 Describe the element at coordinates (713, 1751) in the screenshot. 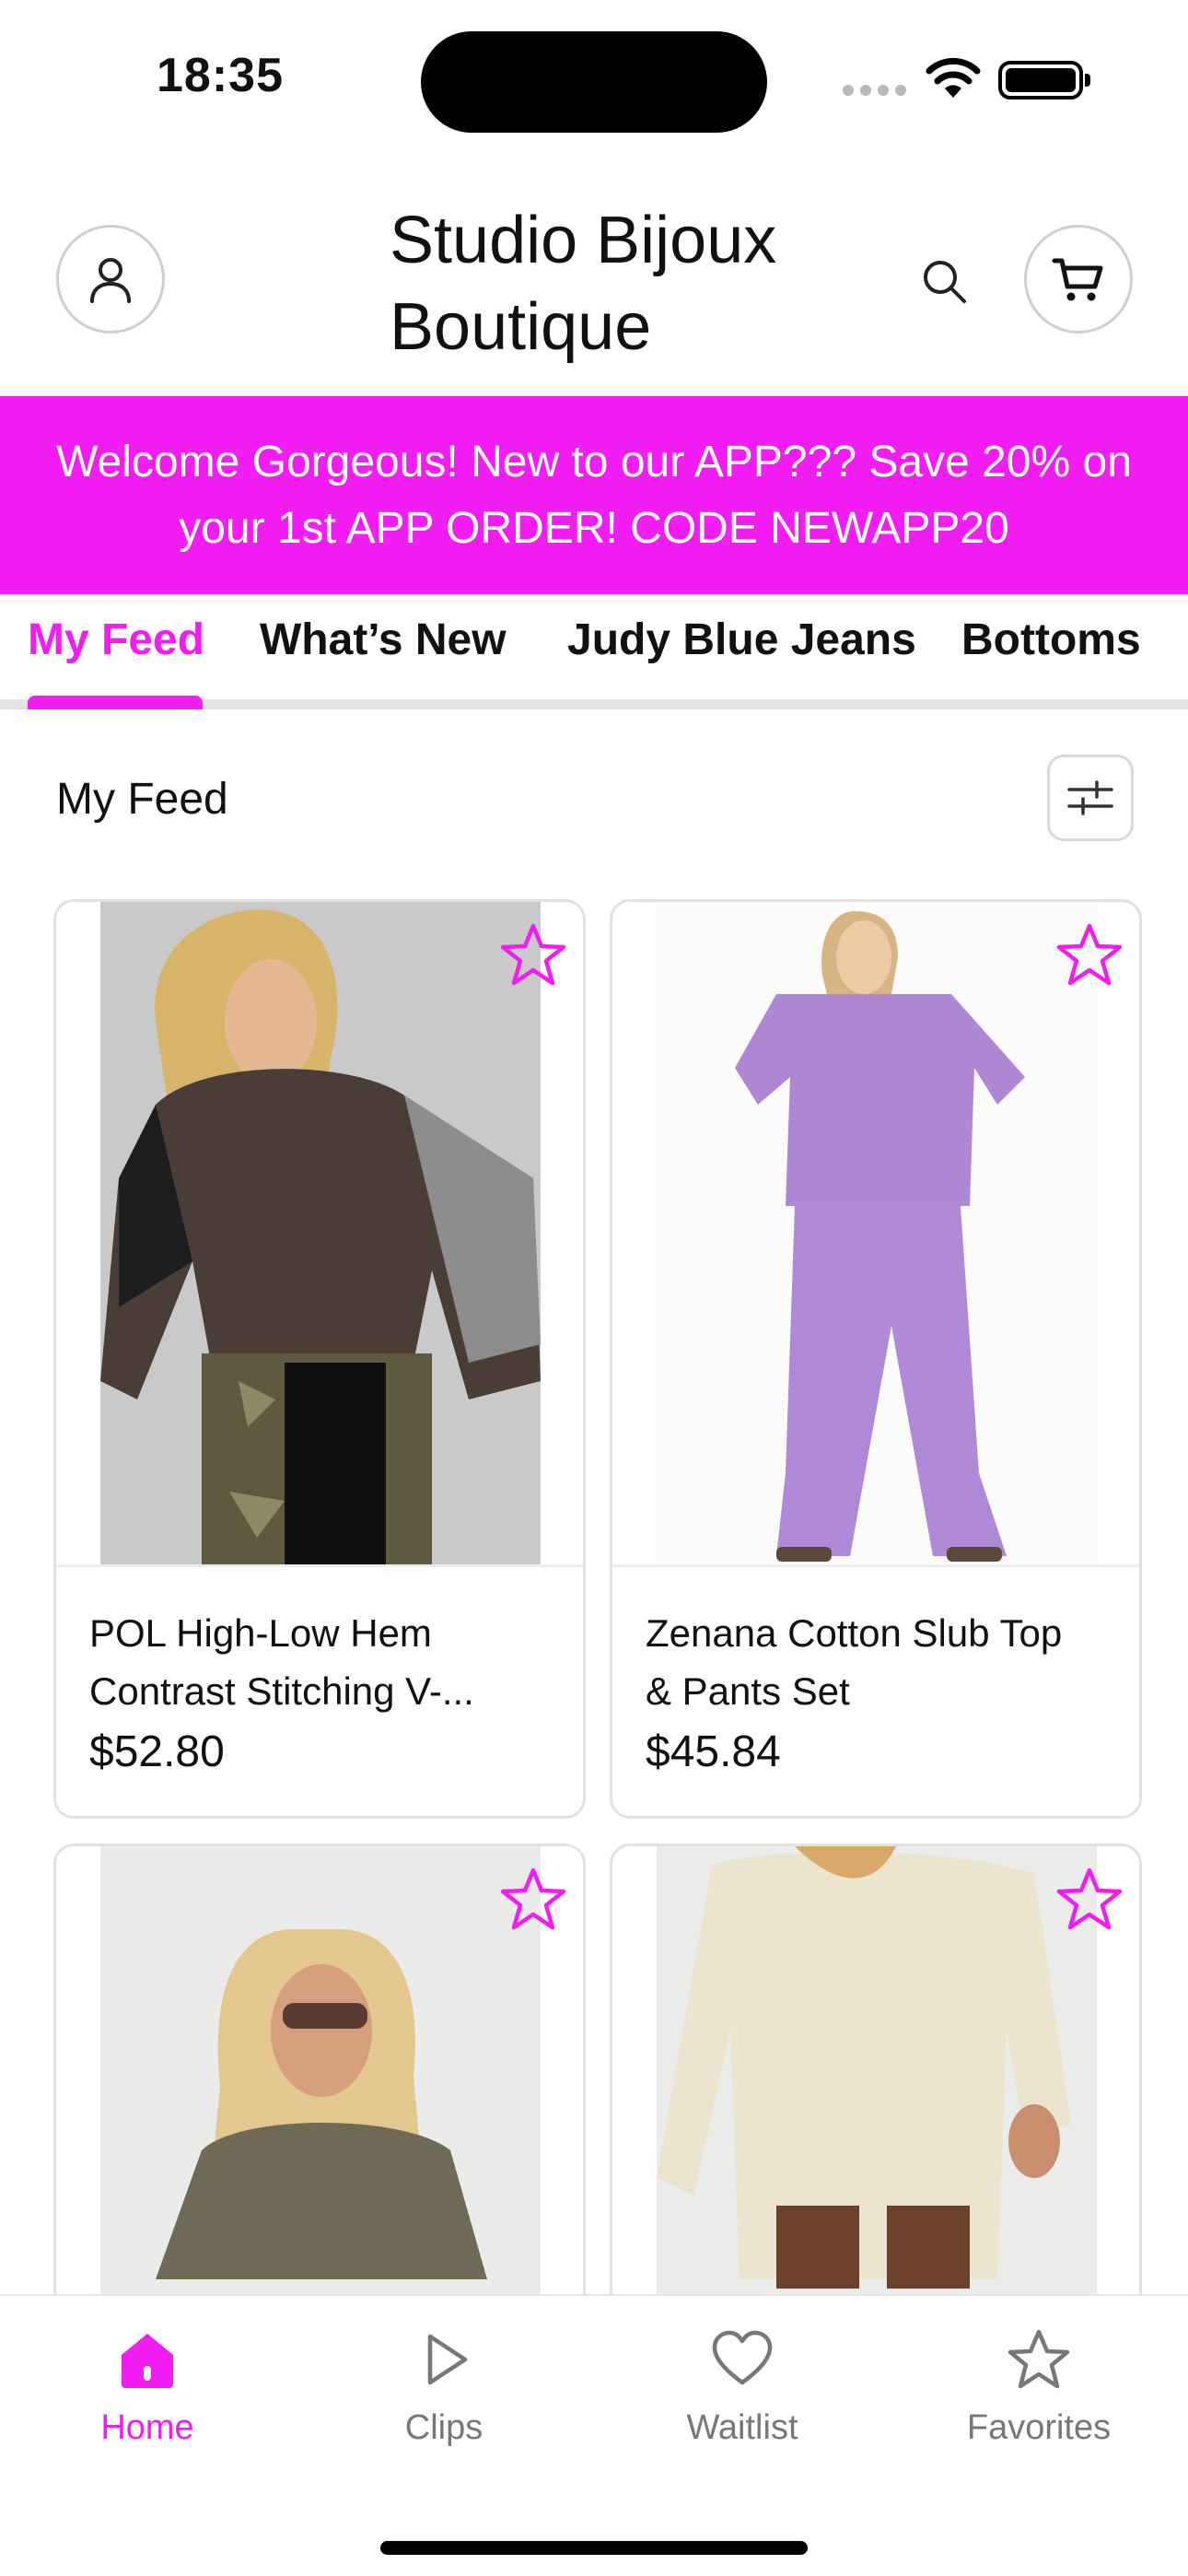

I see `product-price: $45.84` at that location.